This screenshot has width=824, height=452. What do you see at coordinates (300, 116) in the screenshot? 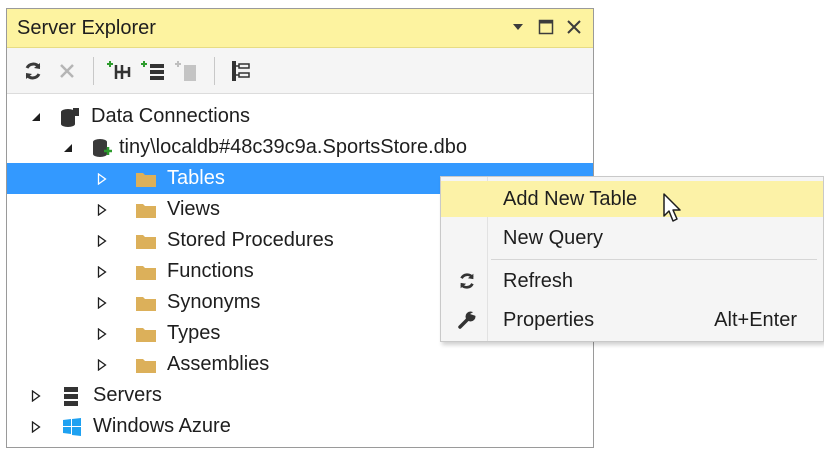
I see `tree-item-data-connections: Data Connections` at bounding box center [300, 116].